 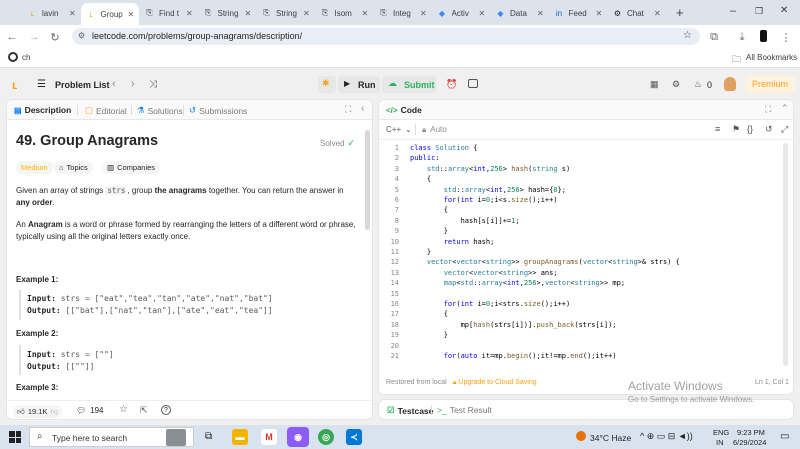 What do you see at coordinates (584, 294) in the screenshot?
I see `code-line: 15` at bounding box center [584, 294].